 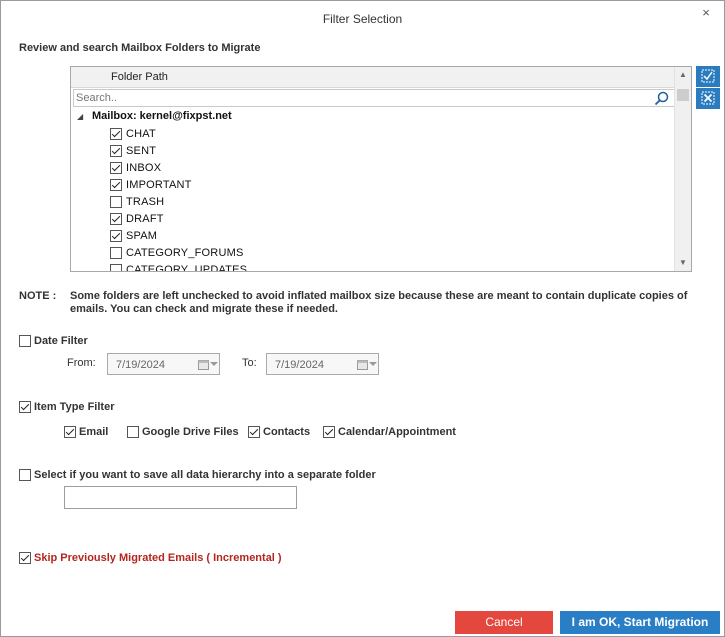 What do you see at coordinates (373, 77) in the screenshot?
I see `folder-path-column-header: Folder Path` at bounding box center [373, 77].